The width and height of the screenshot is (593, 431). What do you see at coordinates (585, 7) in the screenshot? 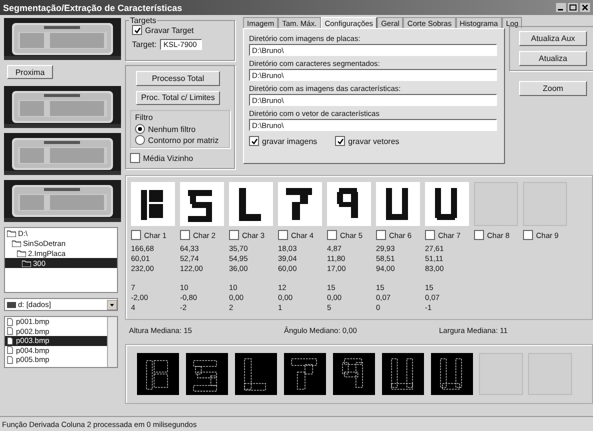
I see `close-icon` at bounding box center [585, 7].